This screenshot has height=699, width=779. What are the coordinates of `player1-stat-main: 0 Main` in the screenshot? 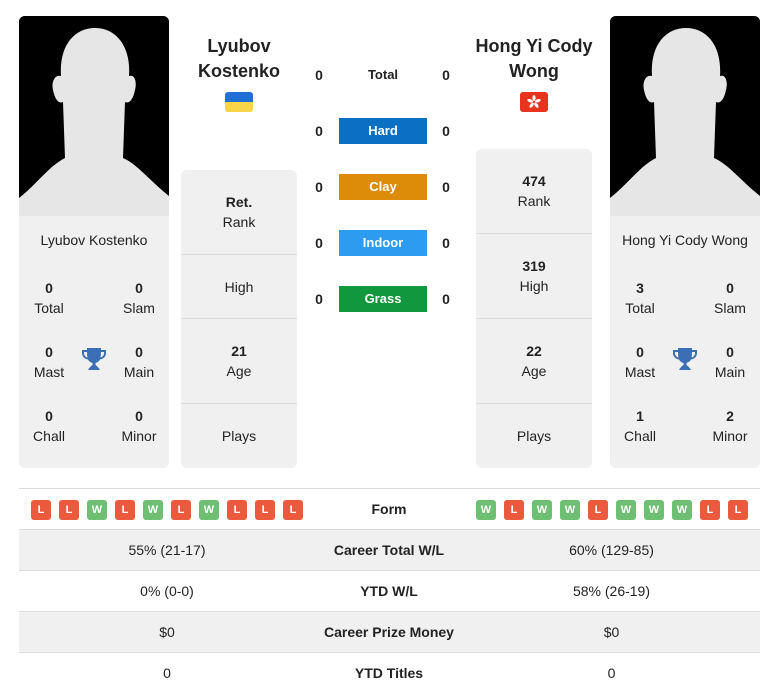 It's located at (139, 362).